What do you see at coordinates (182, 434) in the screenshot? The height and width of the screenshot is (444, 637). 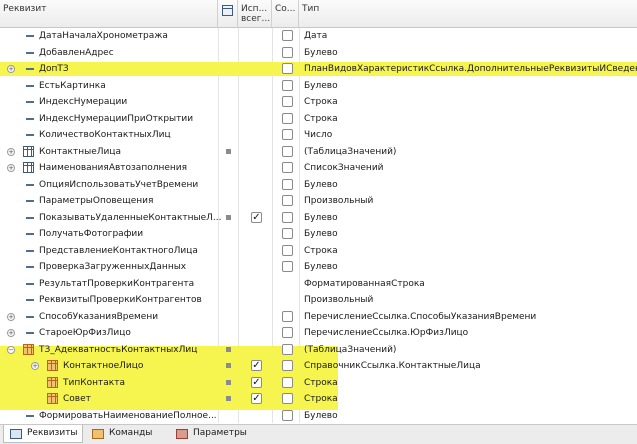 I see `parameters-tab-icon` at bounding box center [182, 434].